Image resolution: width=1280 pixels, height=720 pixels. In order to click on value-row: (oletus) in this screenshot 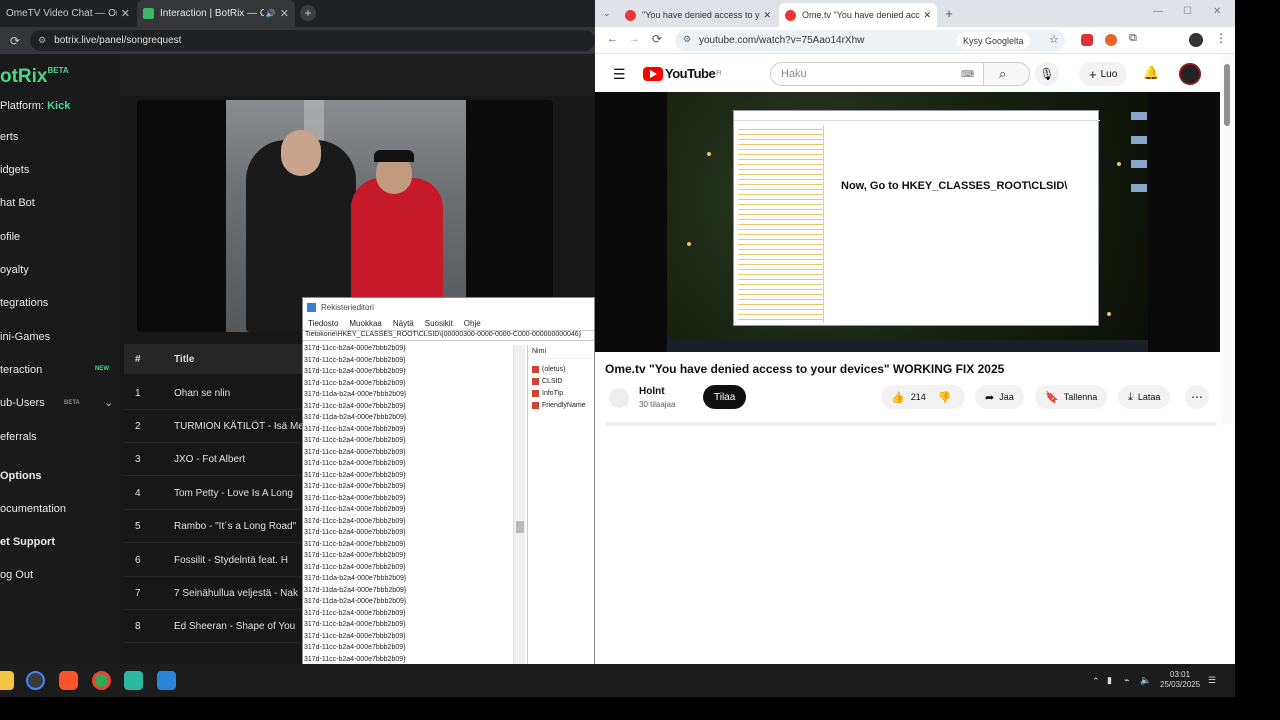, I will do `click(563, 369)`.